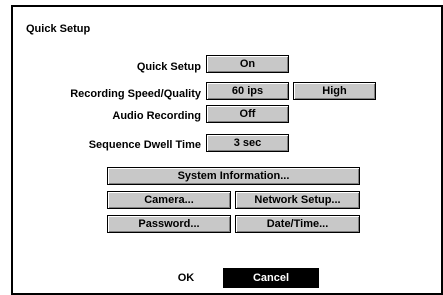  Describe the element at coordinates (334, 91) in the screenshot. I see `recording-quality-field: High` at that location.